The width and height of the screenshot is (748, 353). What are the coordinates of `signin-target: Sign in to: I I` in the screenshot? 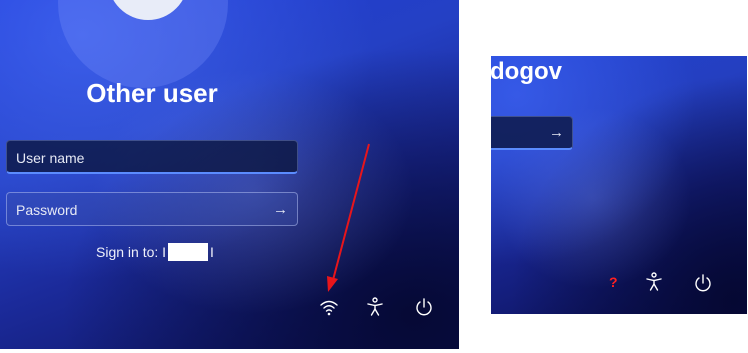 It's located at (155, 252).